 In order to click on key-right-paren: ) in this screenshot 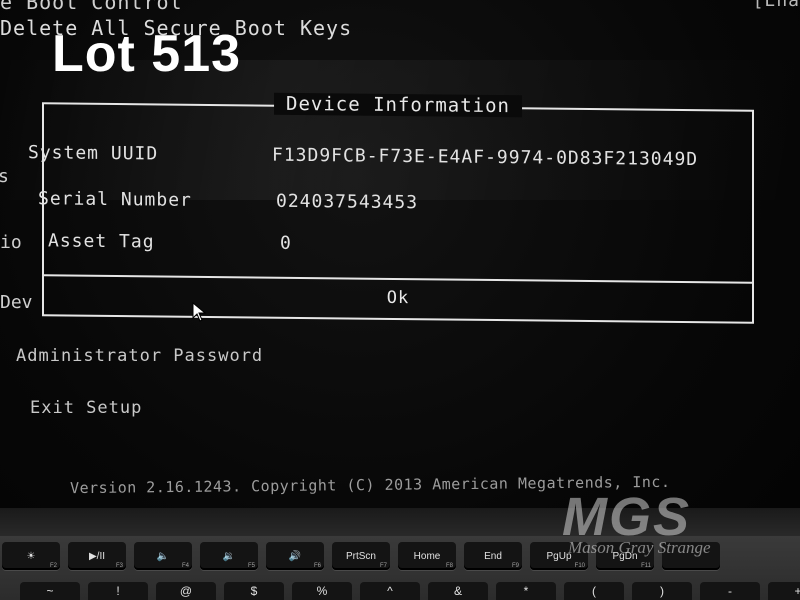, I will do `click(662, 591)`.